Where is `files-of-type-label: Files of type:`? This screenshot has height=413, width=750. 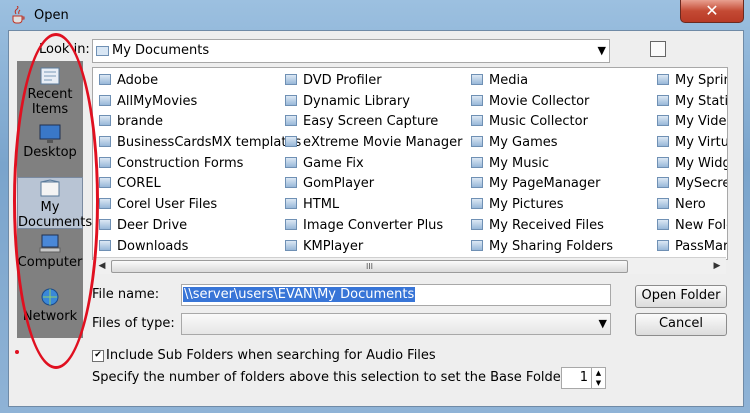 files-of-type-label: Files of type: is located at coordinates (133, 323).